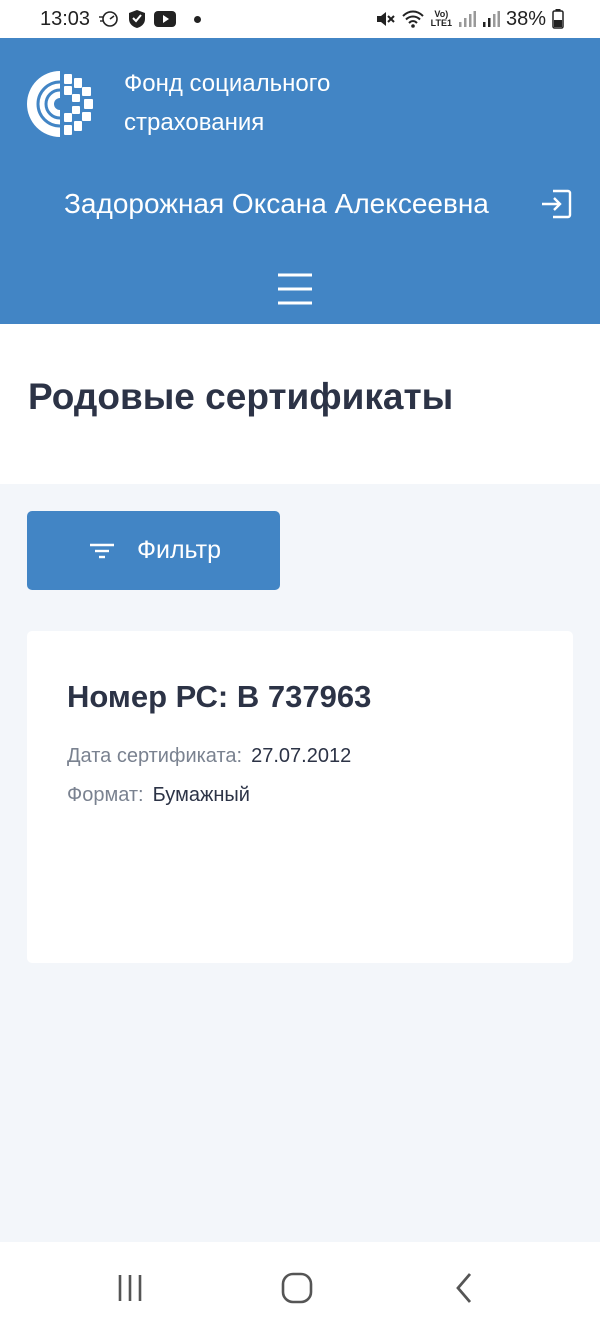 The height and width of the screenshot is (1332, 600). What do you see at coordinates (227, 103) in the screenshot?
I see `org-name: Фонд социального страхования` at bounding box center [227, 103].